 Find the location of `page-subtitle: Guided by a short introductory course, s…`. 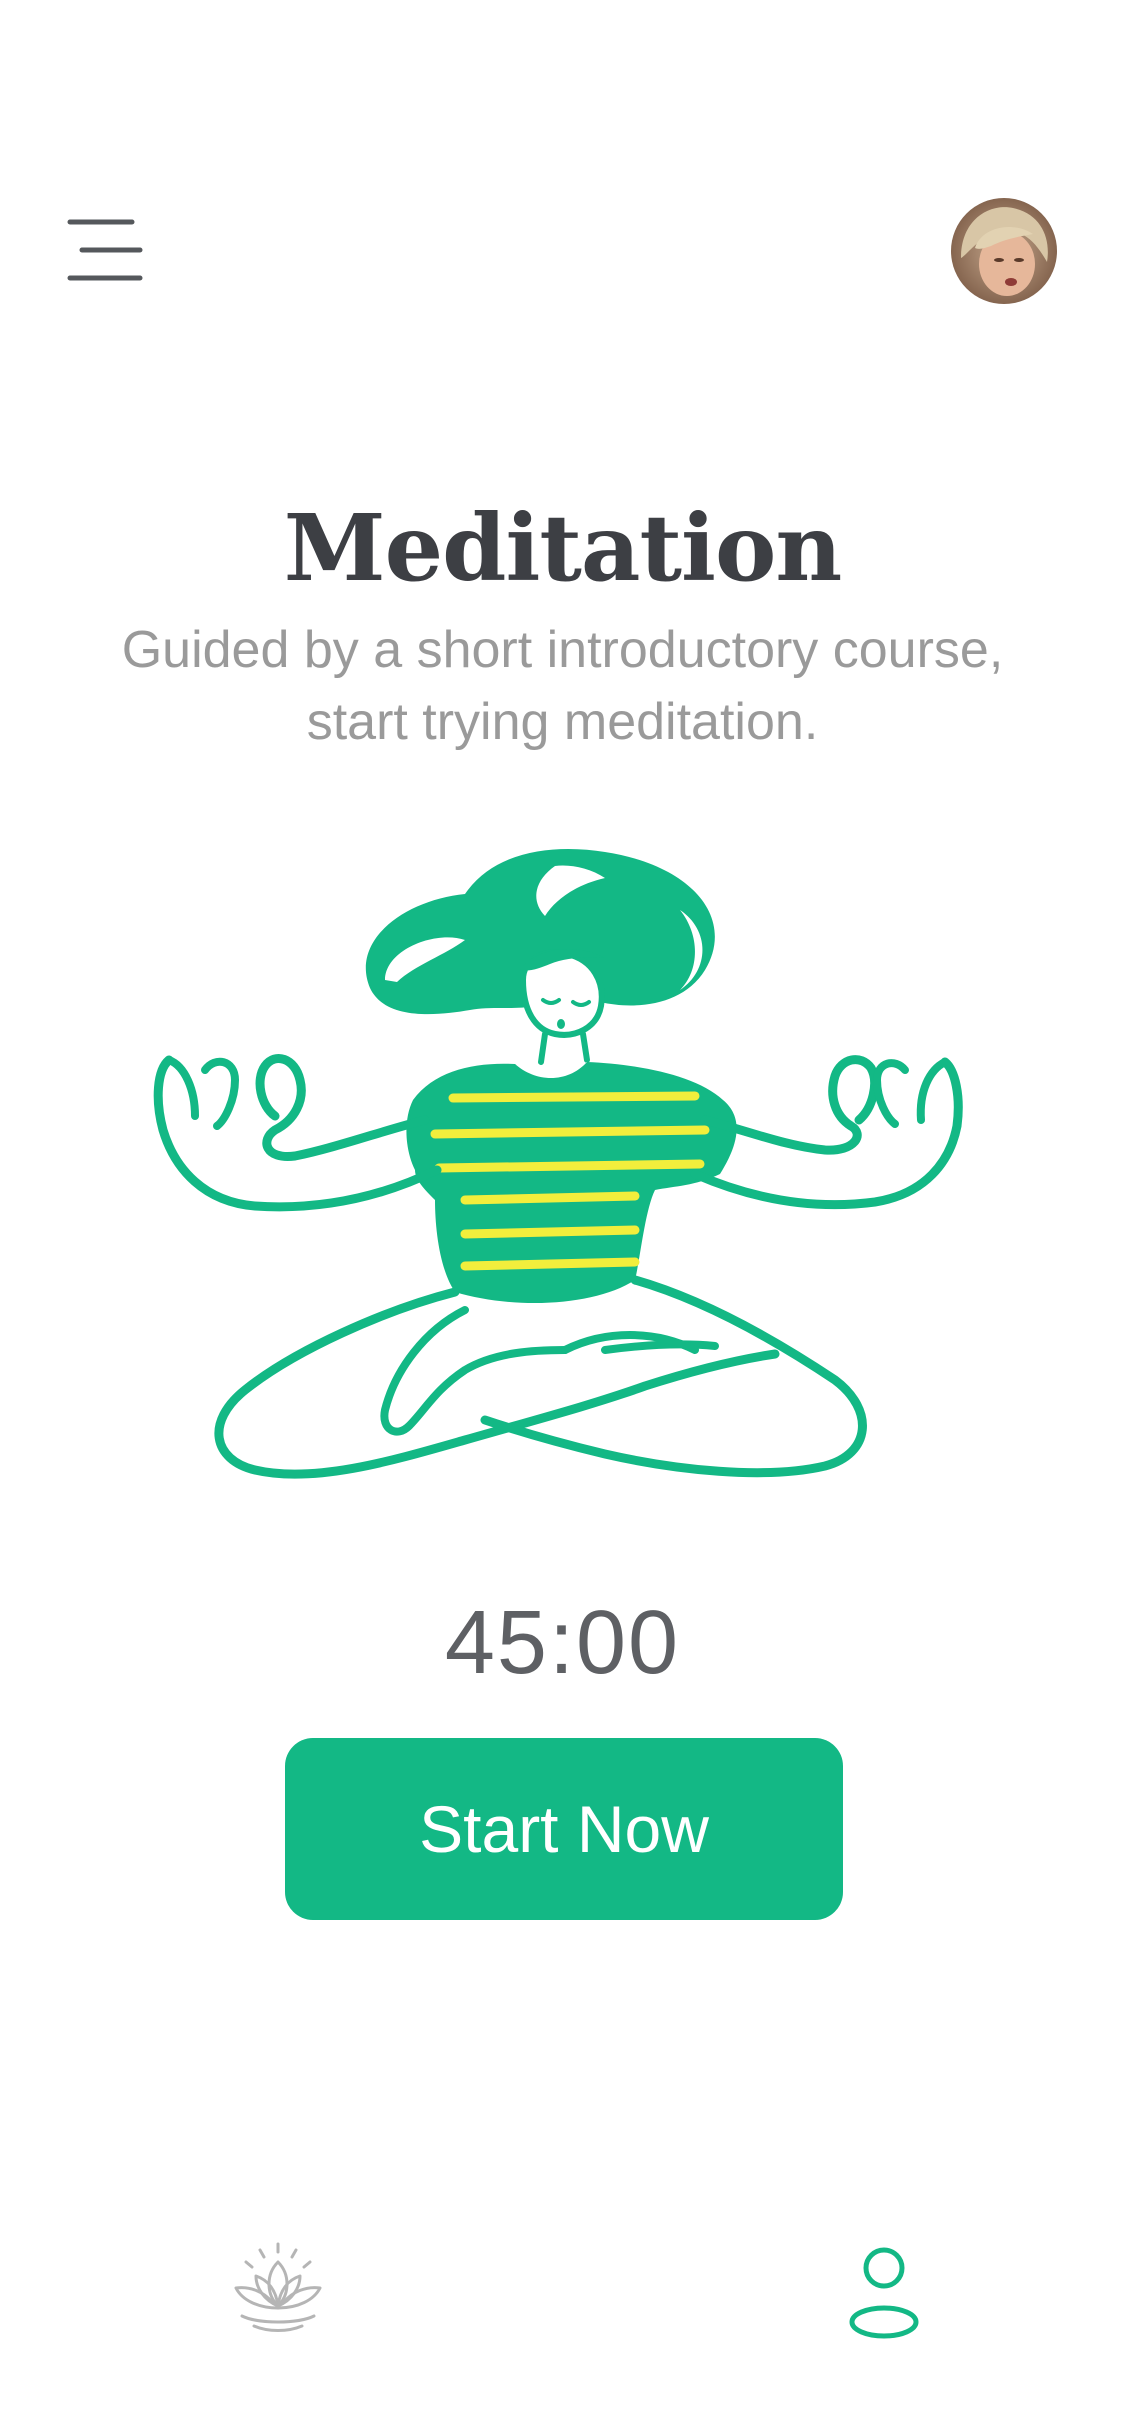

page-subtitle: Guided by a short introductory course, s… is located at coordinates (562, 686).